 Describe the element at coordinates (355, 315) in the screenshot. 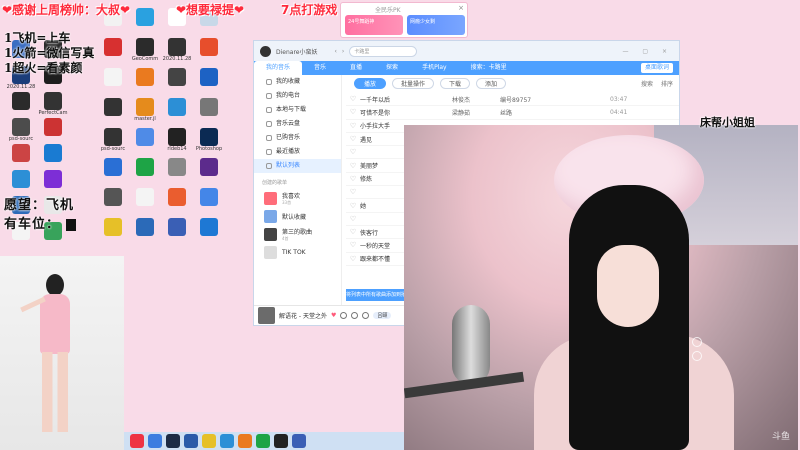

I see `play-icon` at that location.